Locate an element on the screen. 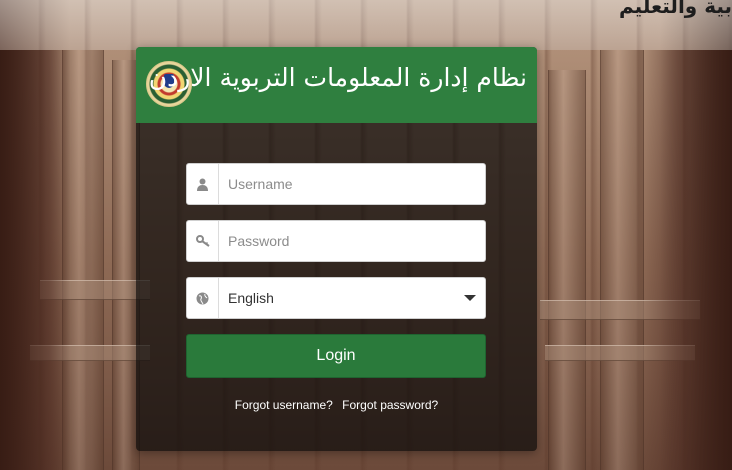 The height and width of the screenshot is (470, 732). password-field-group is located at coordinates (336, 241).